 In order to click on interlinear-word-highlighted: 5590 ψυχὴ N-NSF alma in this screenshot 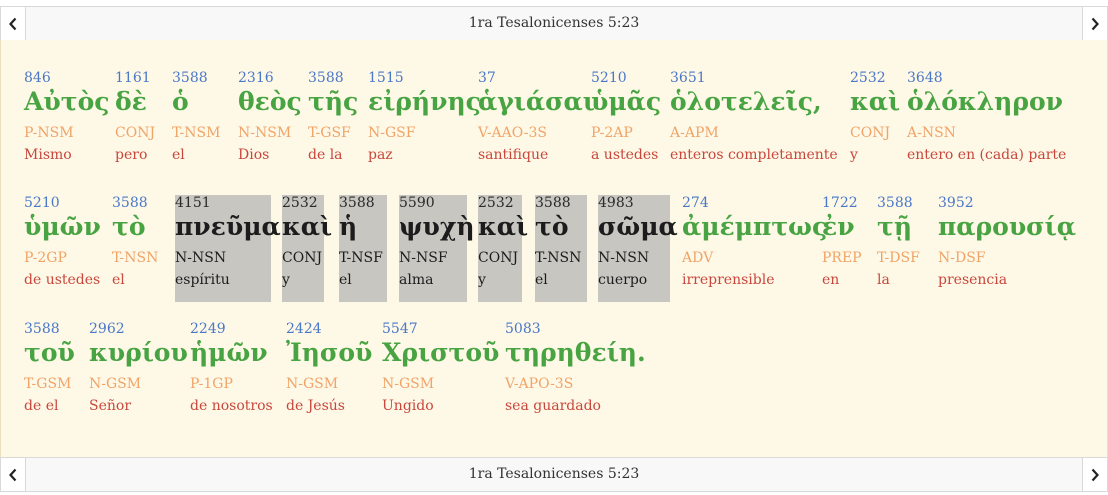, I will do `click(437, 248)`.